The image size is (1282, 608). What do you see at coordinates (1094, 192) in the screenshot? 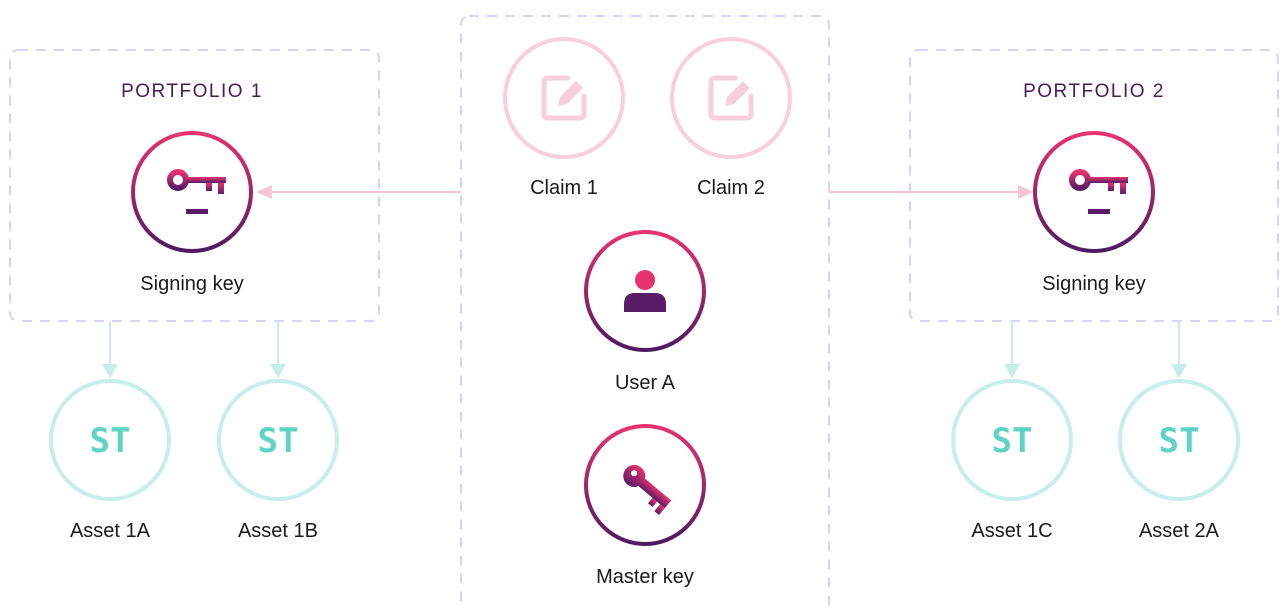
I see `signing-key-2-node` at bounding box center [1094, 192].